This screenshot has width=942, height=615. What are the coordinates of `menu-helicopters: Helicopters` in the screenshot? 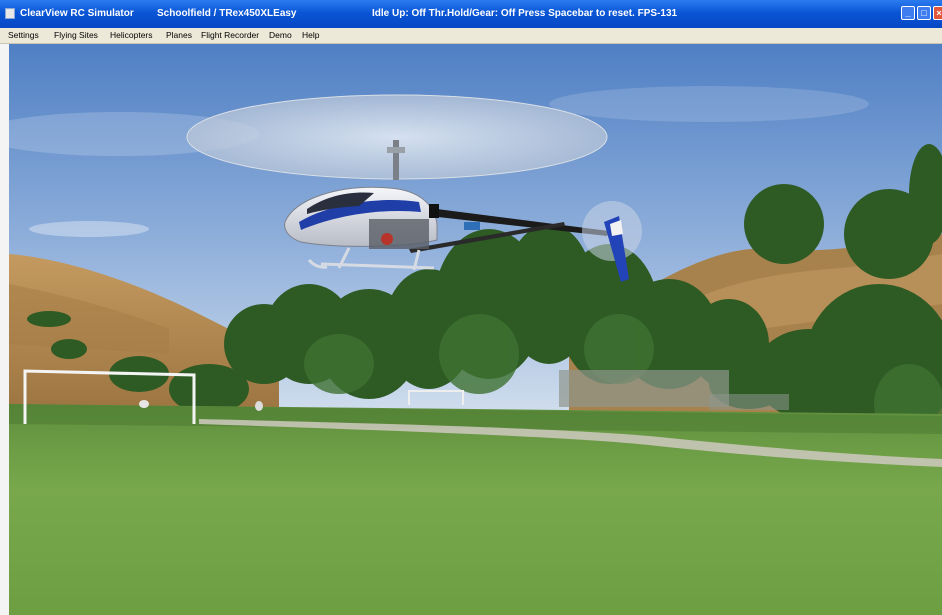 It's located at (131, 35).